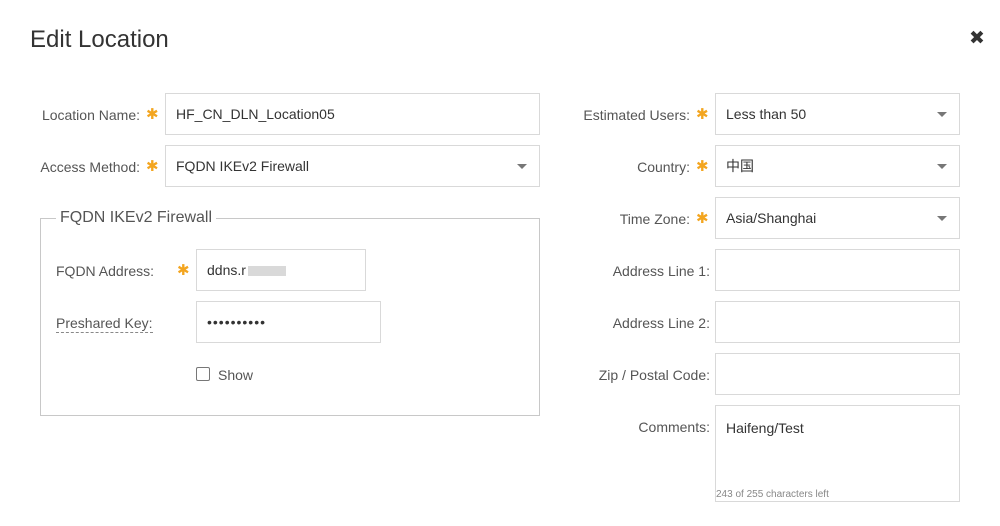  Describe the element at coordinates (837, 166) in the screenshot. I see `country-select: 中国` at that location.